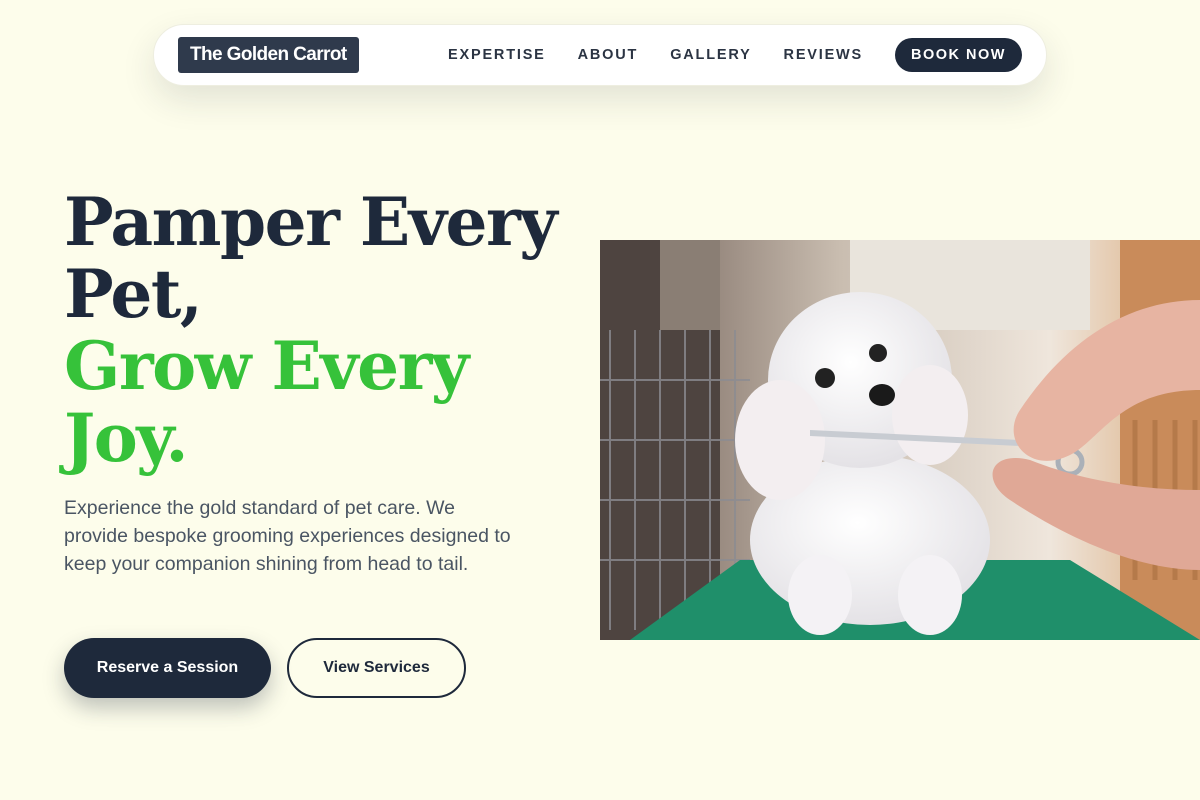 Image resolution: width=1200 pixels, height=800 pixels. Describe the element at coordinates (710, 55) in the screenshot. I see `nav-link-gallery: GALLERY` at that location.